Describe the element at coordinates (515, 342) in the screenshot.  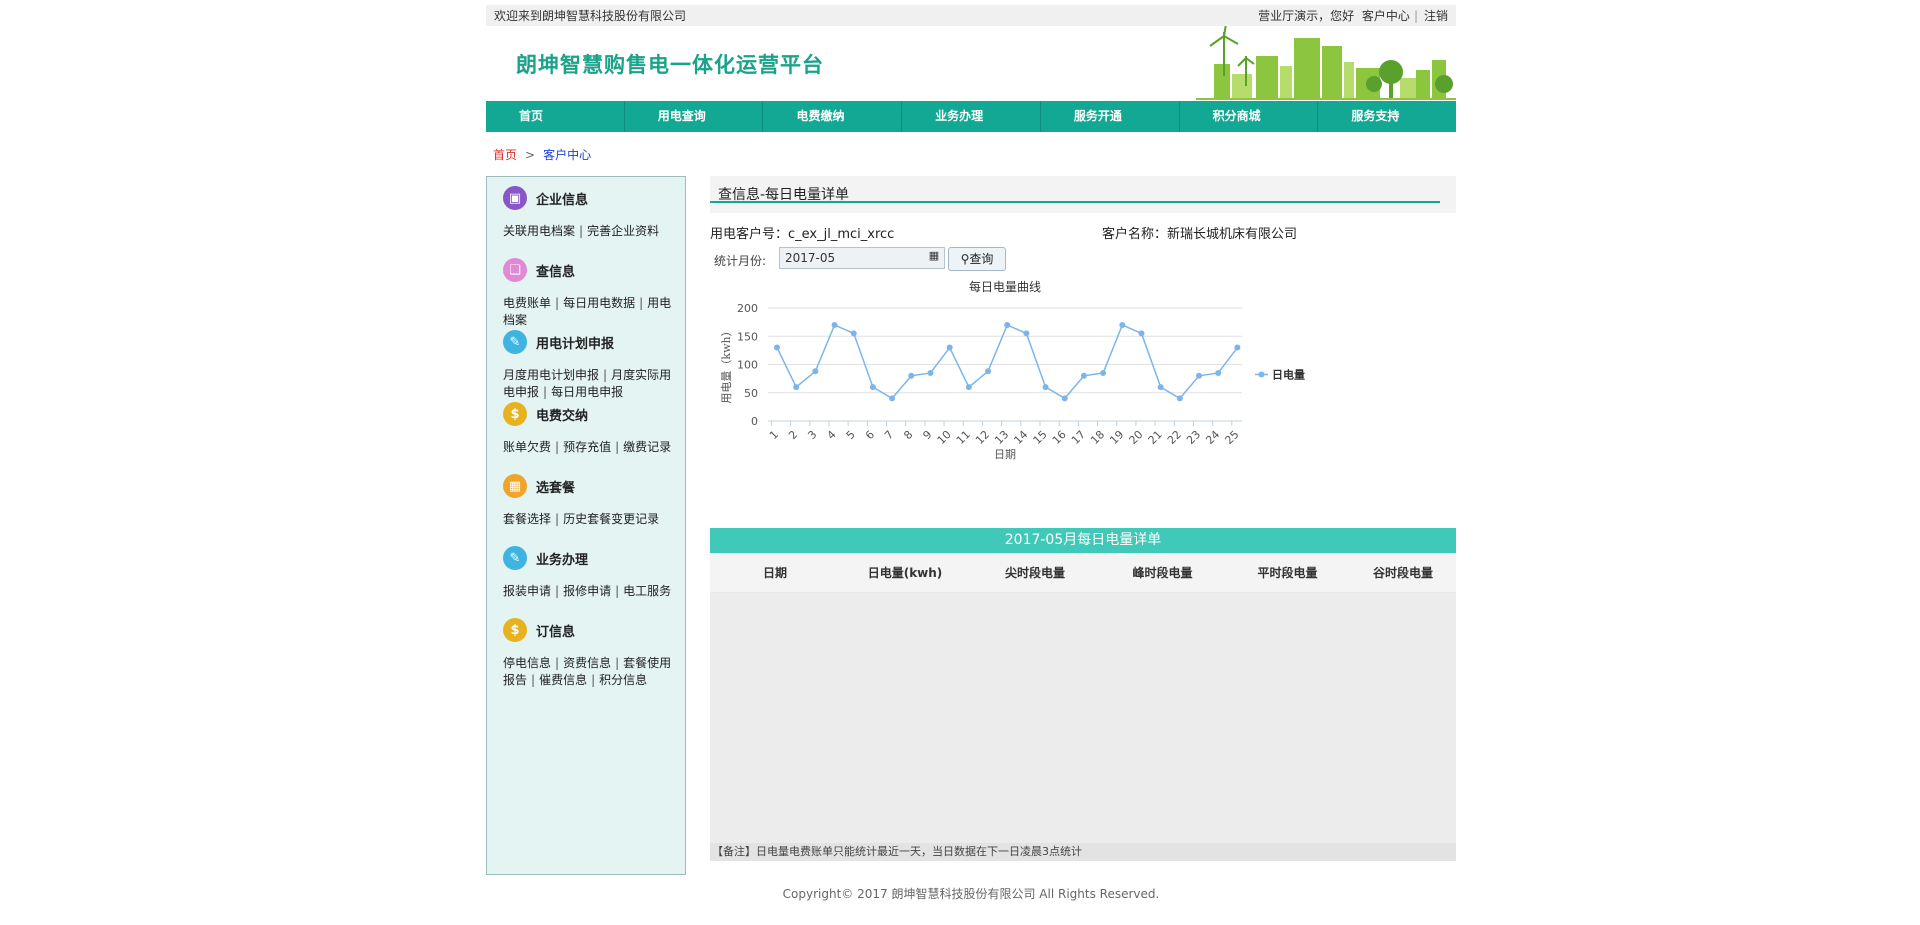
I see `plan-report-icon: ✎` at that location.